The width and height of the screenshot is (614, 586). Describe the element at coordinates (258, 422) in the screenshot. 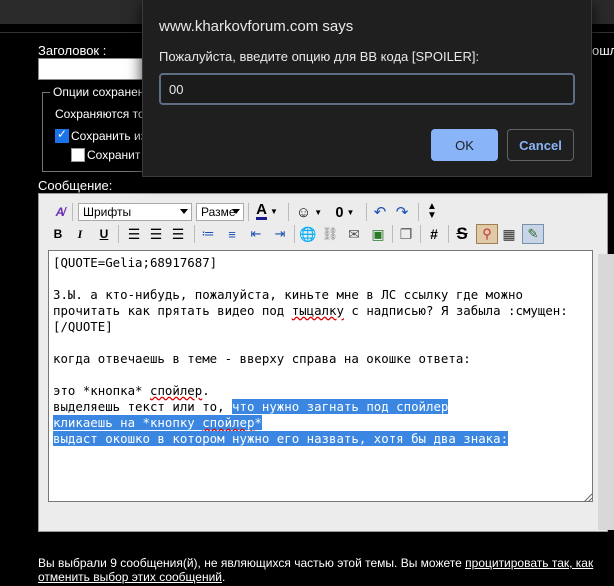

I see `selected-text: *` at that location.